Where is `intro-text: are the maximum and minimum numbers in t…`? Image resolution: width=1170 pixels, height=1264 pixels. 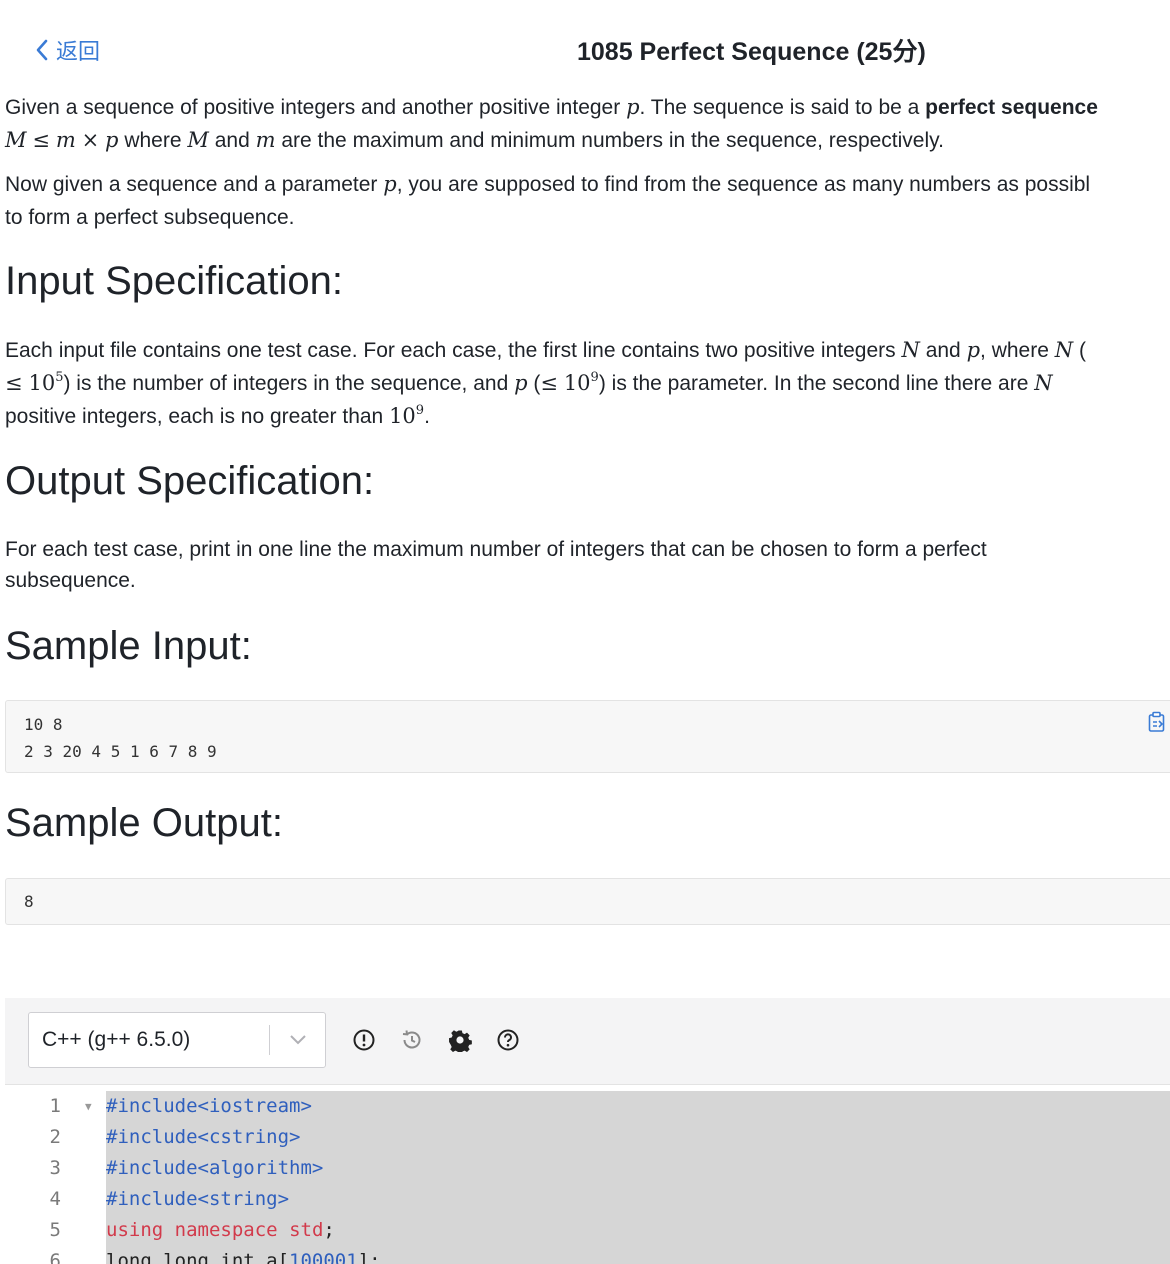
intro-text: are the maximum and minimum numbers in t… is located at coordinates (609, 140).